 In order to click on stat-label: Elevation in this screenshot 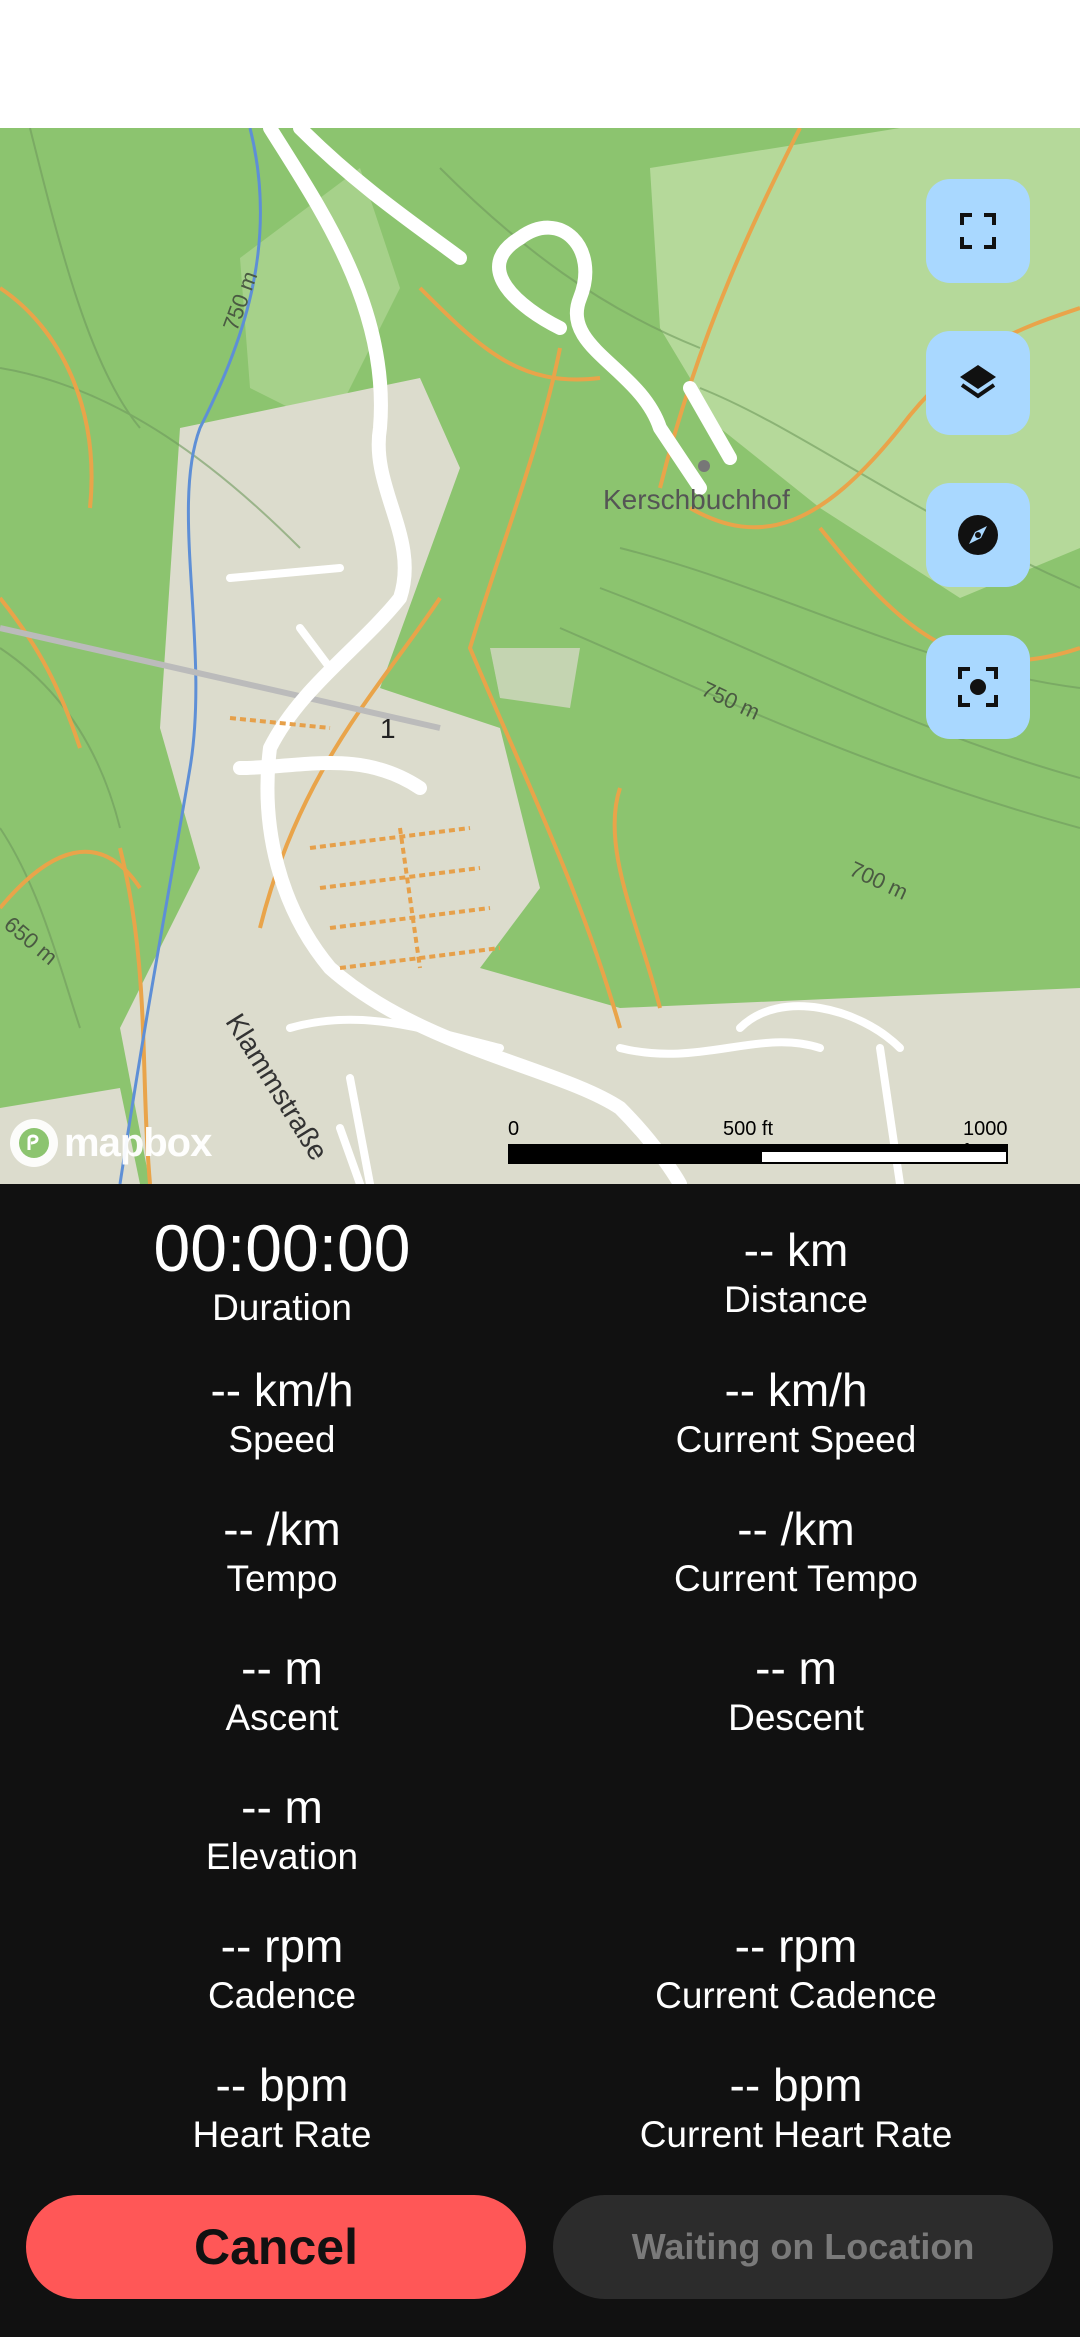, I will do `click(282, 1856)`.